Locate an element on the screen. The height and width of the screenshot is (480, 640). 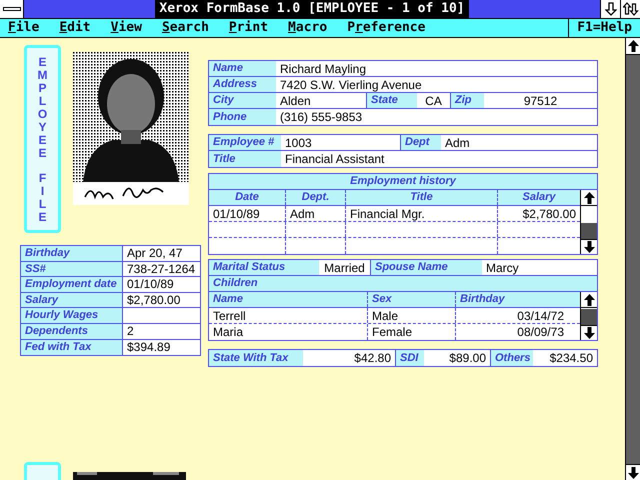
field-label: Employment date is located at coordinates (72, 284).